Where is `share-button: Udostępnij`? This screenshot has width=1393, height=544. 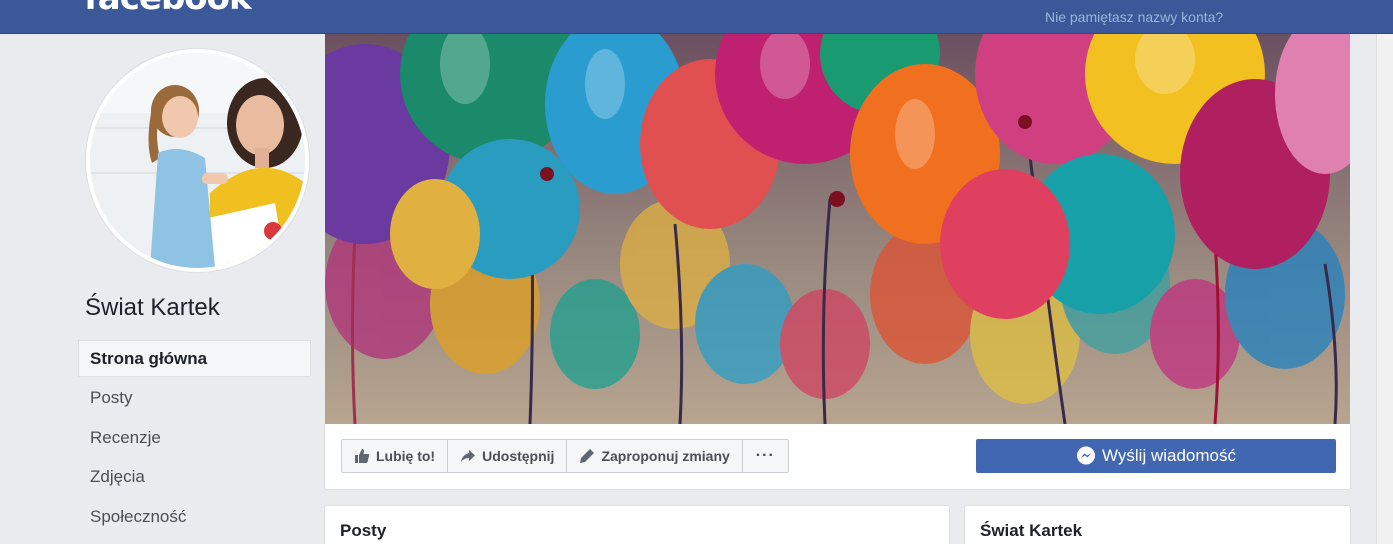 share-button: Udostępnij is located at coordinates (508, 456).